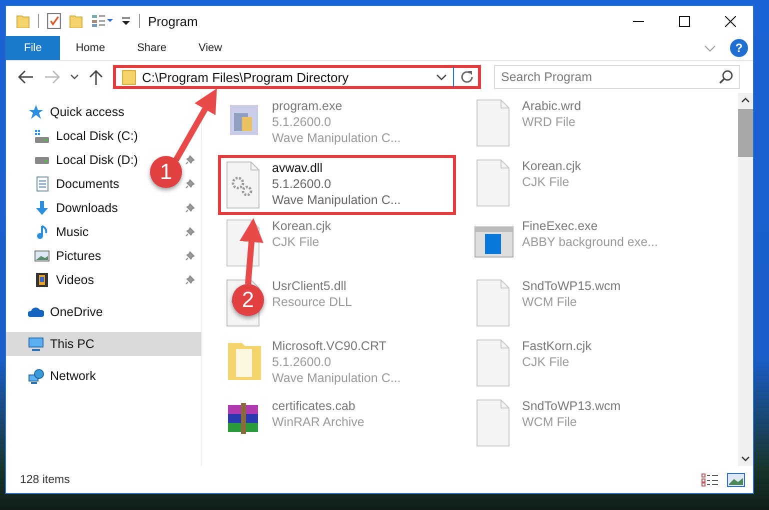  I want to click on scrollbar-thumb, so click(745, 133).